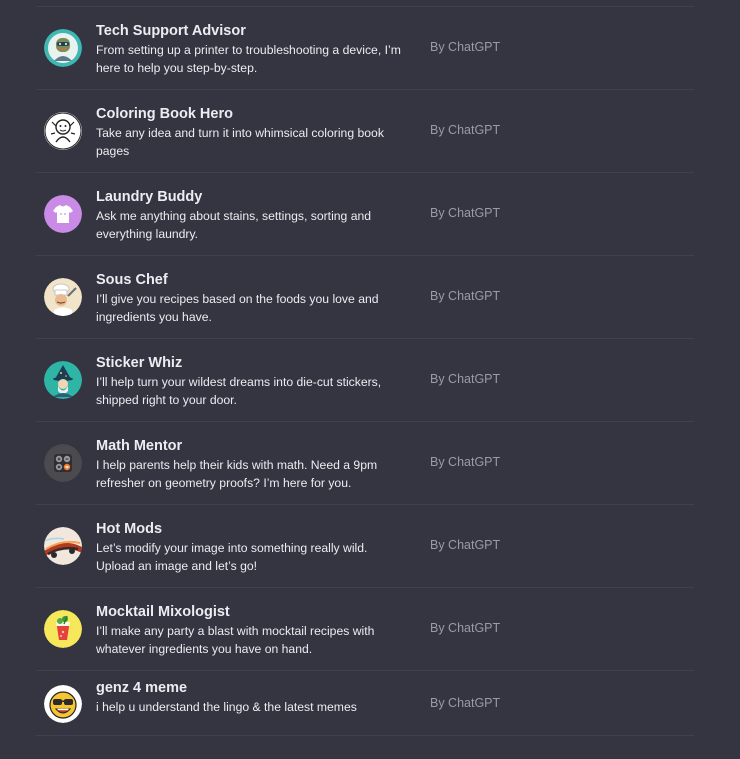 The width and height of the screenshot is (740, 759). I want to click on gpt-title: genz 4 meme, so click(142, 688).